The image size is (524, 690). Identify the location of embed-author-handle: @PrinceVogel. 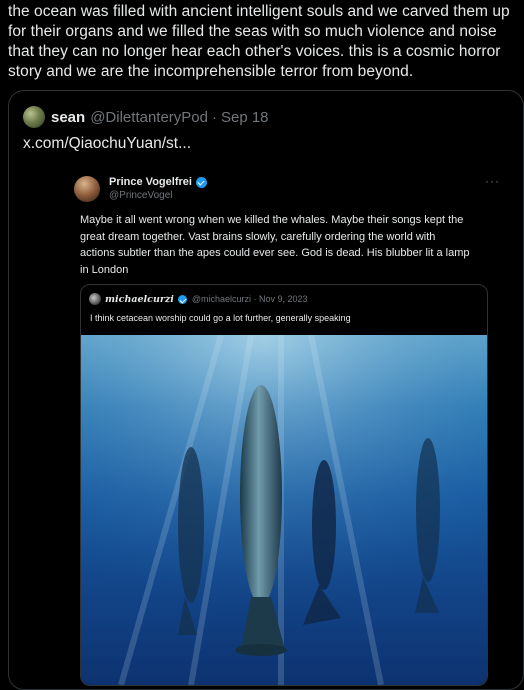
(141, 195).